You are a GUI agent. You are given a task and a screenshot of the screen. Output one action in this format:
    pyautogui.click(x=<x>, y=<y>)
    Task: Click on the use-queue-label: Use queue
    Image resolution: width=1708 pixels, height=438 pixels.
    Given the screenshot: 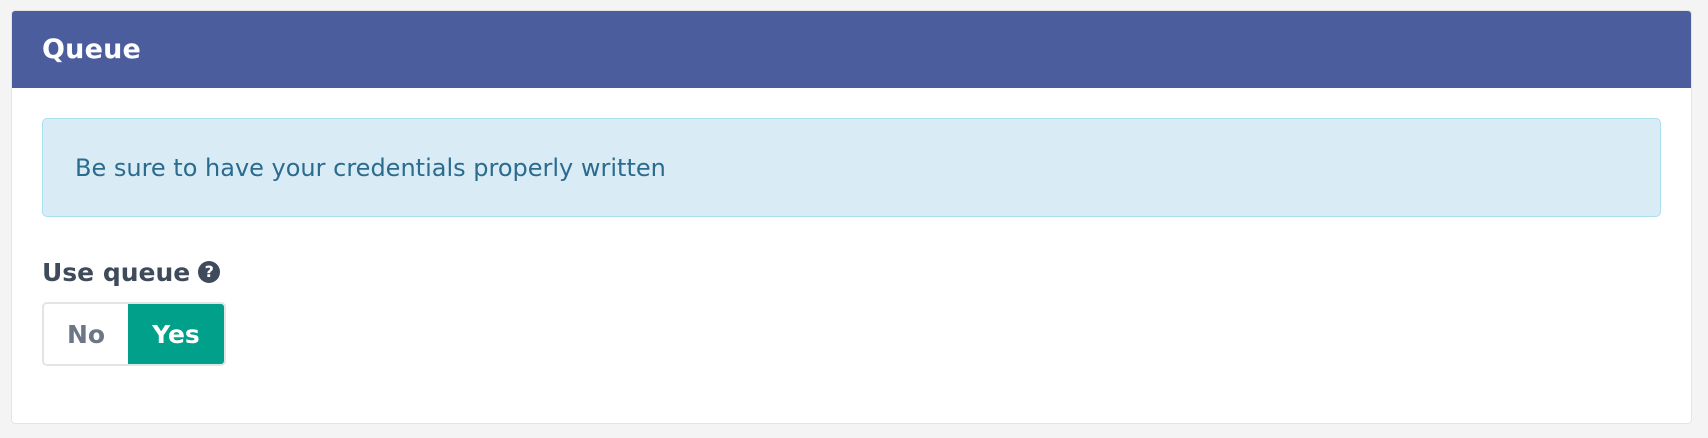 What is the action you would take?
    pyautogui.click(x=116, y=272)
    